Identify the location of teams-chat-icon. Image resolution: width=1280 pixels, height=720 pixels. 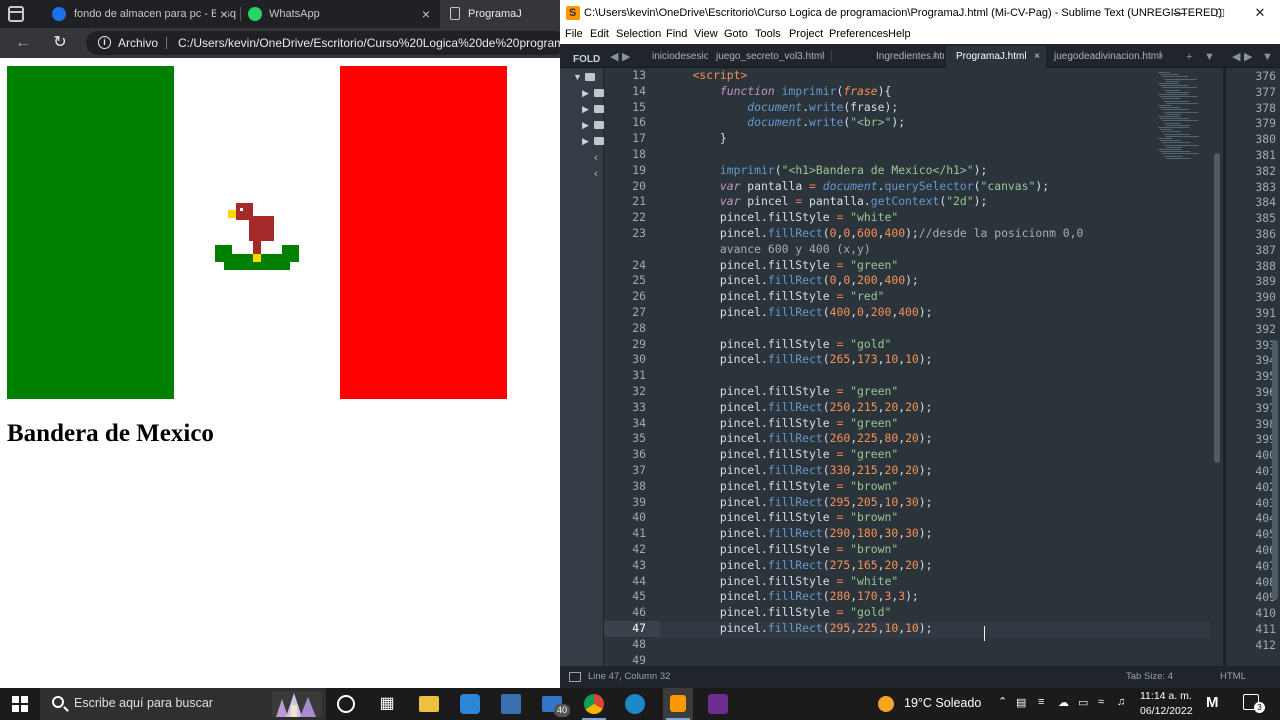
(470, 704).